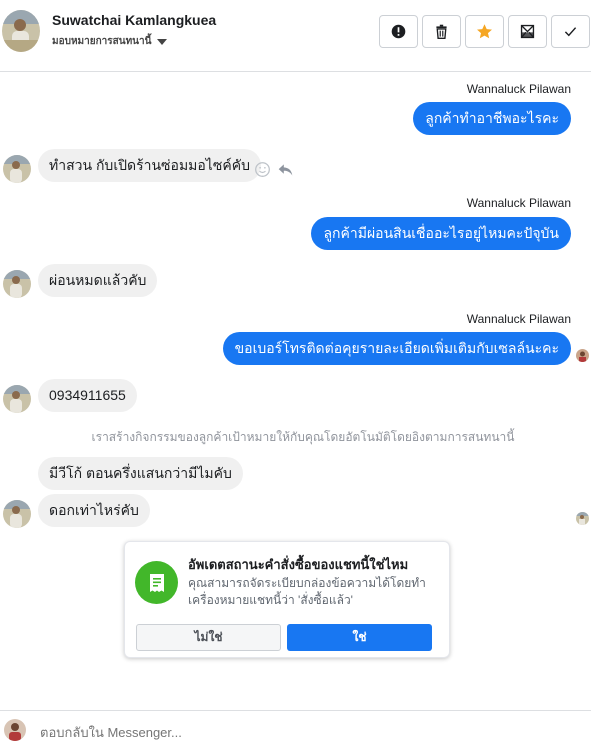 This screenshot has width=591, height=744. I want to click on report-button, so click(398, 31).